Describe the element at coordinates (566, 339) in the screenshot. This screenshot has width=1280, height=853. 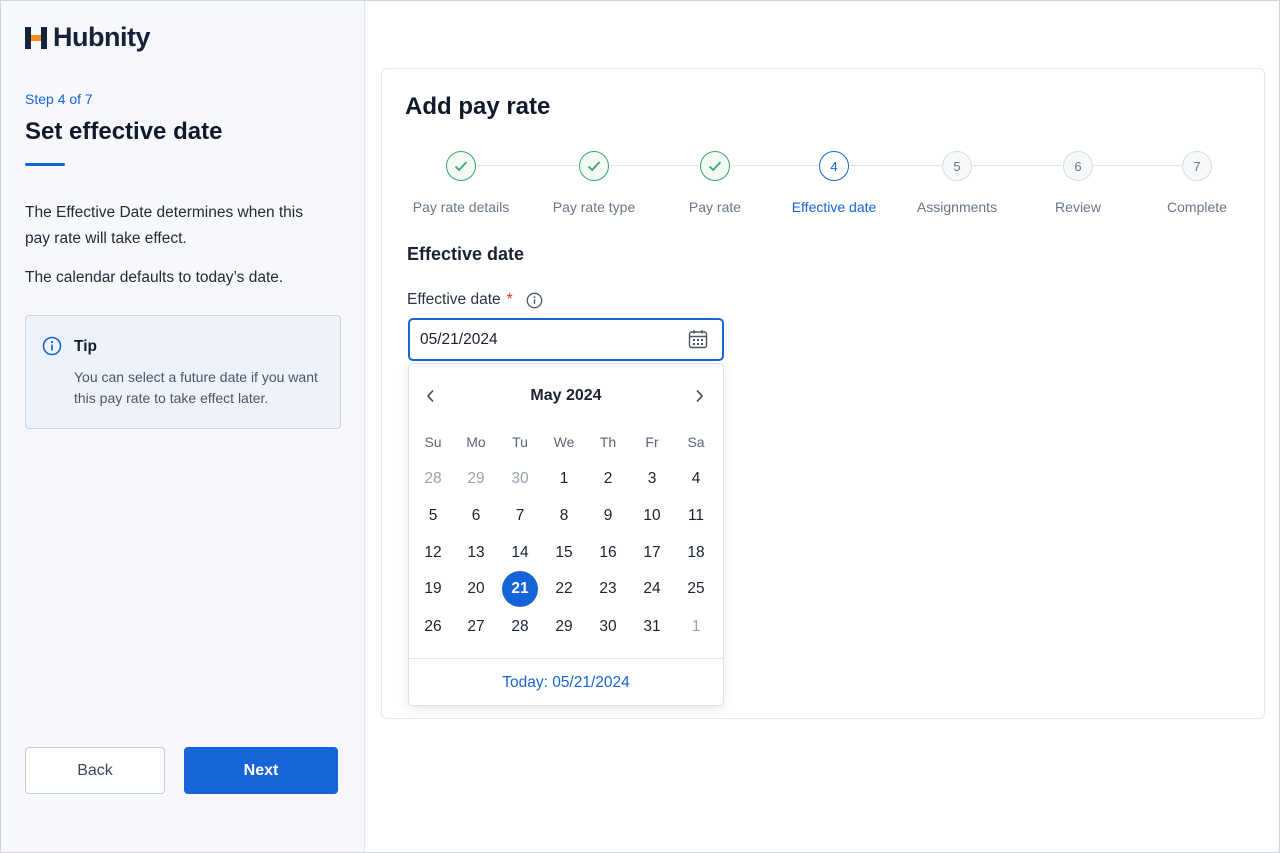
I see `effective-date-input: 05/21/2024` at that location.